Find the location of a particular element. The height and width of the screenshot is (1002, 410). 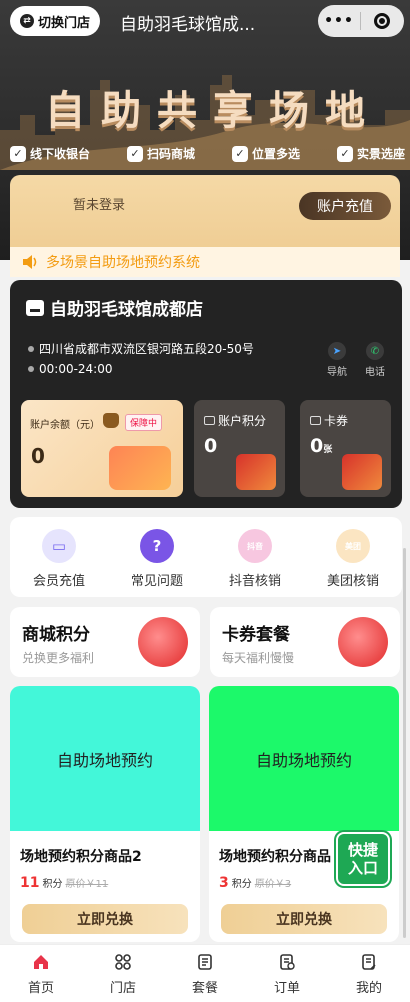

points-price: 11 is located at coordinates (30, 883).